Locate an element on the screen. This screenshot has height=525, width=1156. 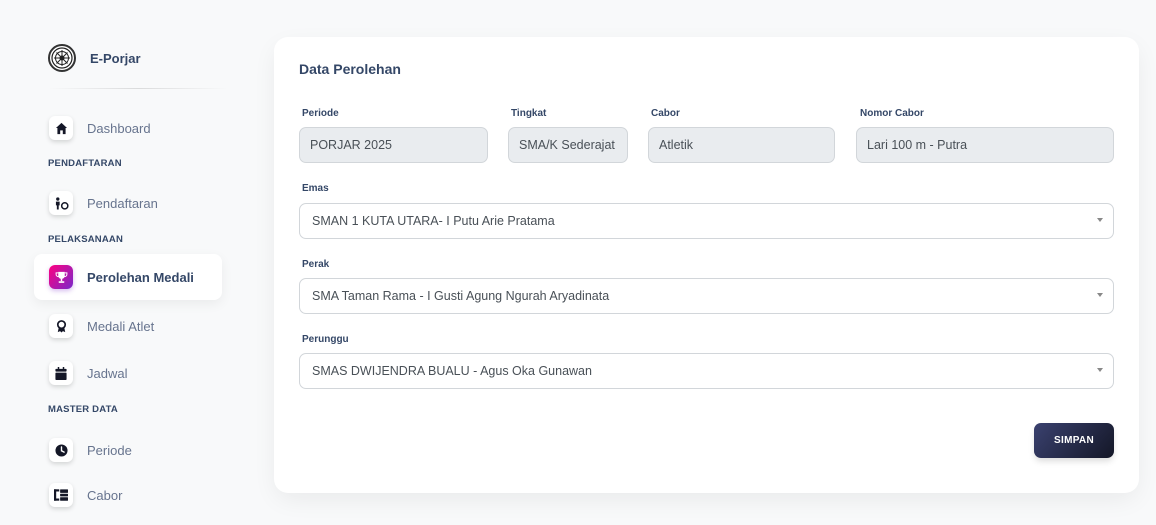
sidebar-item-cabor: Cabor is located at coordinates (128, 495).